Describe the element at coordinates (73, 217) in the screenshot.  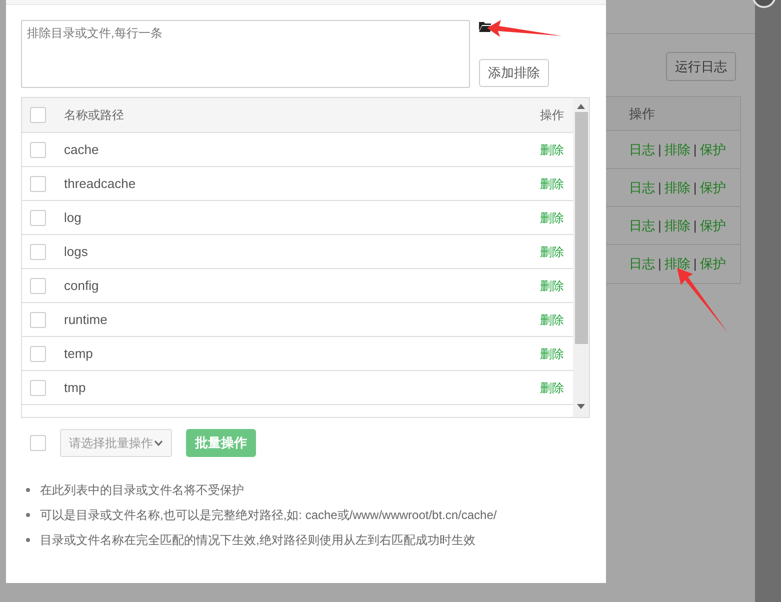
I see `path-cell-text: log` at that location.